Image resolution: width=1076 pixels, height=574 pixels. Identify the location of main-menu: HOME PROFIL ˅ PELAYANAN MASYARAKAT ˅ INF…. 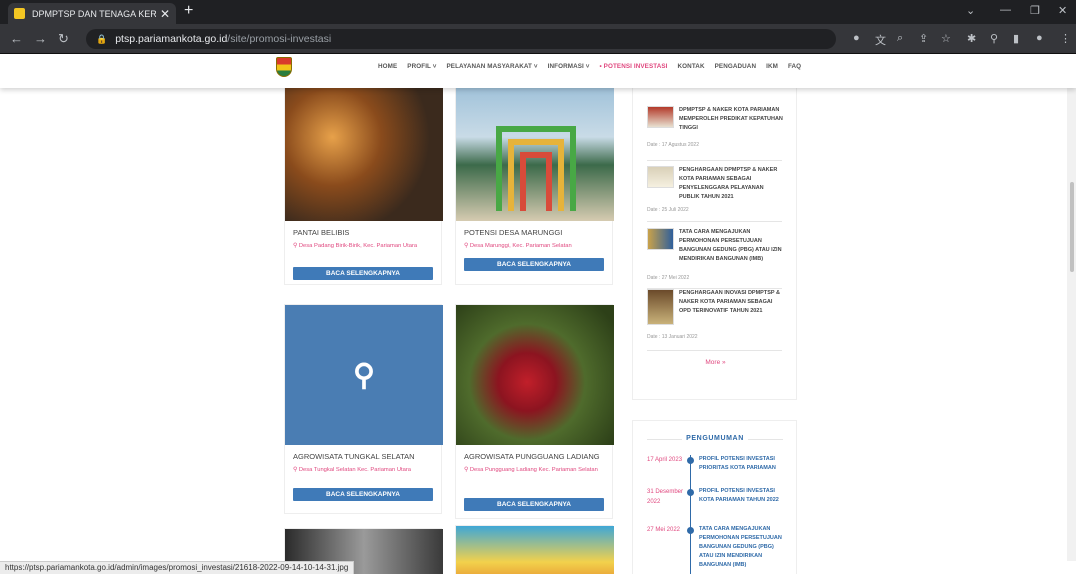
(589, 66).